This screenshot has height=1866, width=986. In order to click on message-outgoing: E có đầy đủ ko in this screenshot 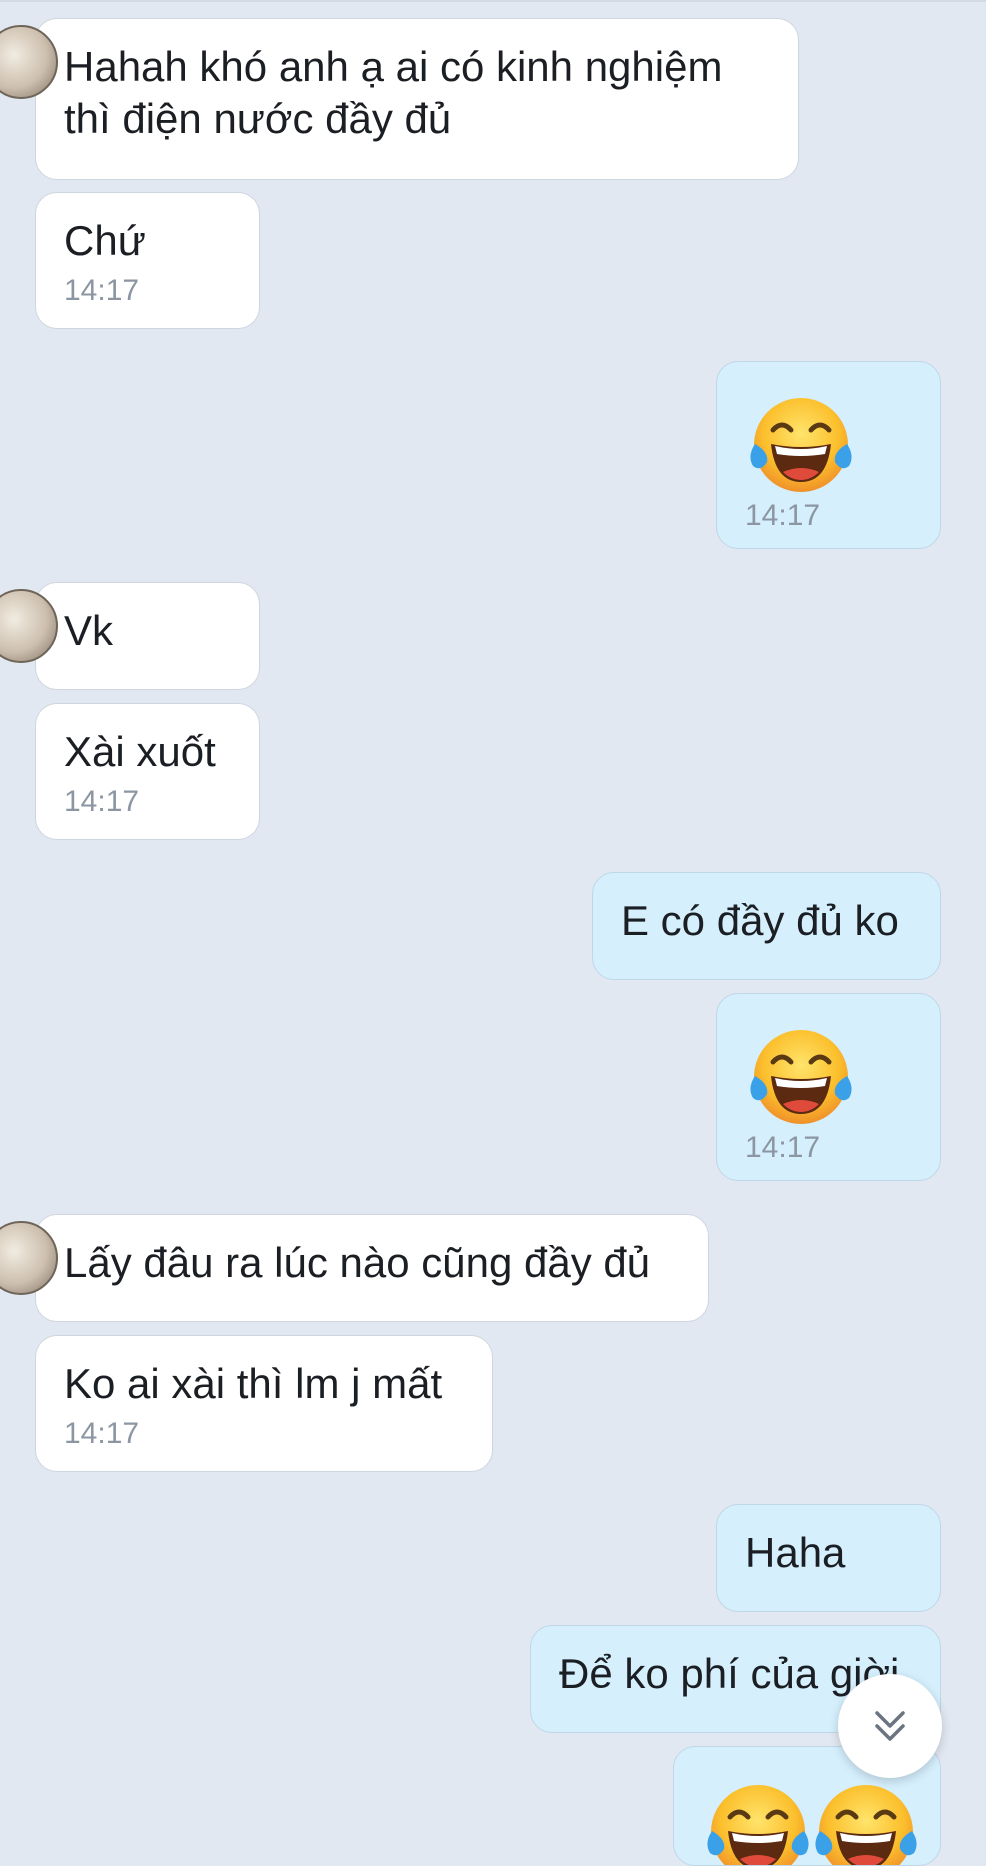, I will do `click(766, 926)`.